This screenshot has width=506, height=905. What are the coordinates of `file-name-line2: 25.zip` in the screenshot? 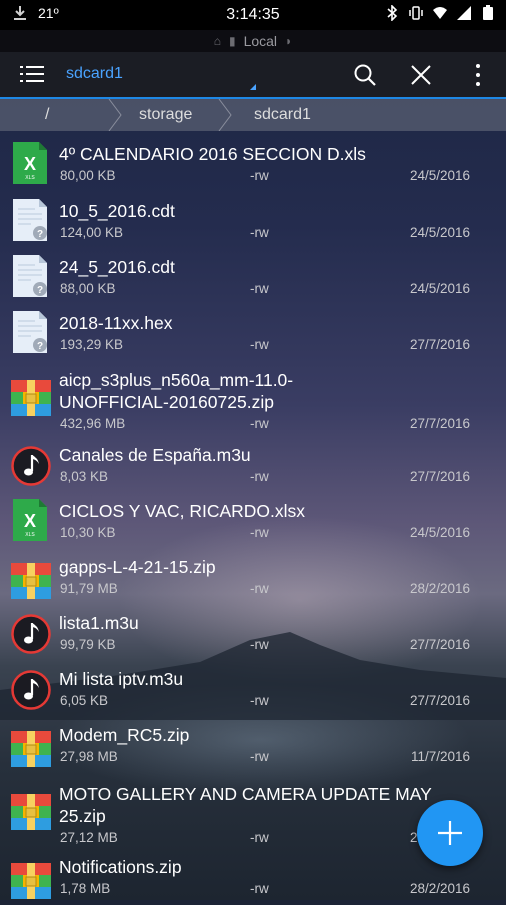 It's located at (82, 816).